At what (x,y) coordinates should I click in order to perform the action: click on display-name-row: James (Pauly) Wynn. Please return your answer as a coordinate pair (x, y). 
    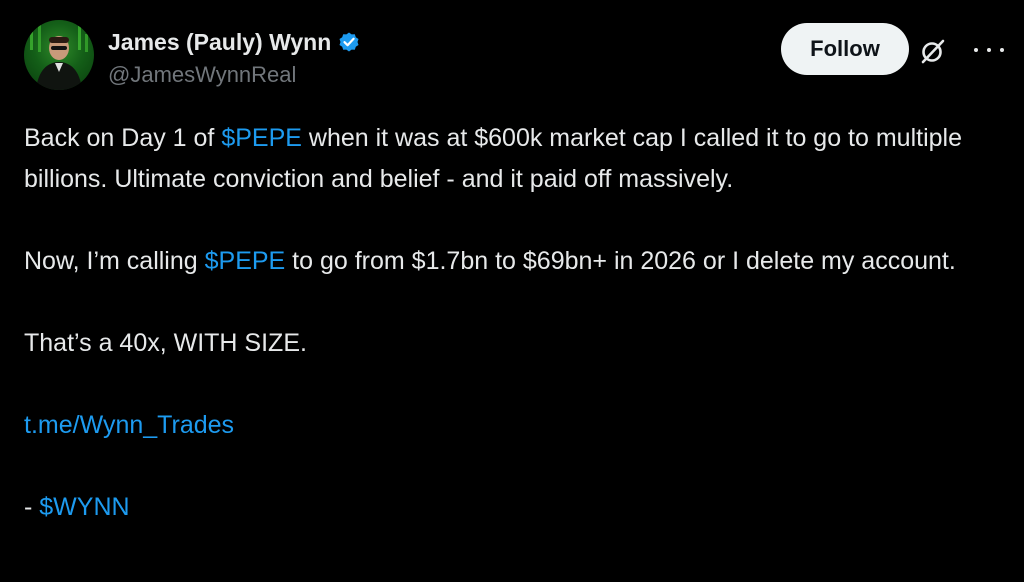
    Looking at the image, I should click on (234, 42).